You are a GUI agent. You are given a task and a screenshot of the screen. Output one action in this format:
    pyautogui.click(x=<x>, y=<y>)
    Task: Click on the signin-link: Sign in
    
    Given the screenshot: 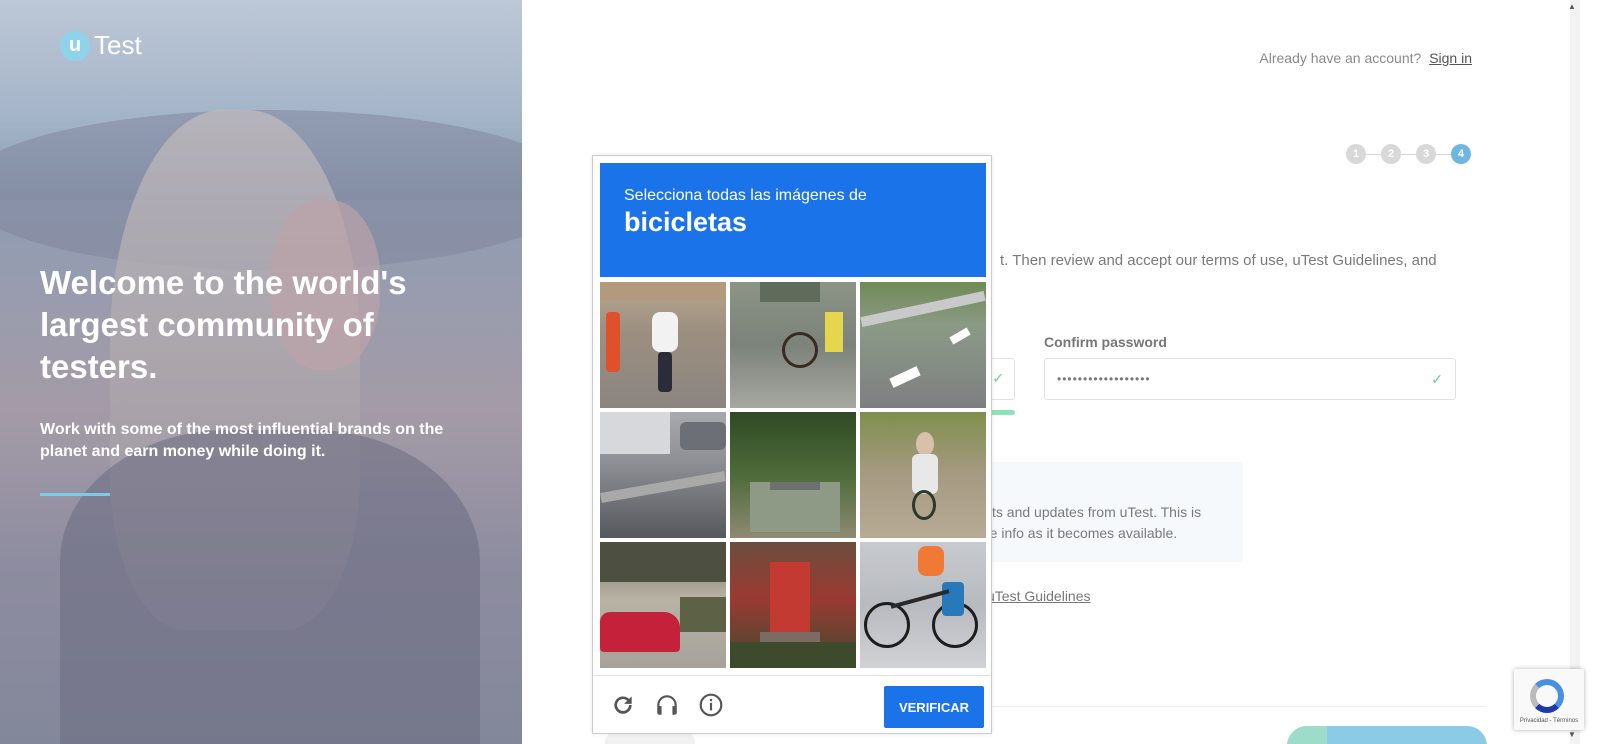 What is the action you would take?
    pyautogui.click(x=1450, y=58)
    